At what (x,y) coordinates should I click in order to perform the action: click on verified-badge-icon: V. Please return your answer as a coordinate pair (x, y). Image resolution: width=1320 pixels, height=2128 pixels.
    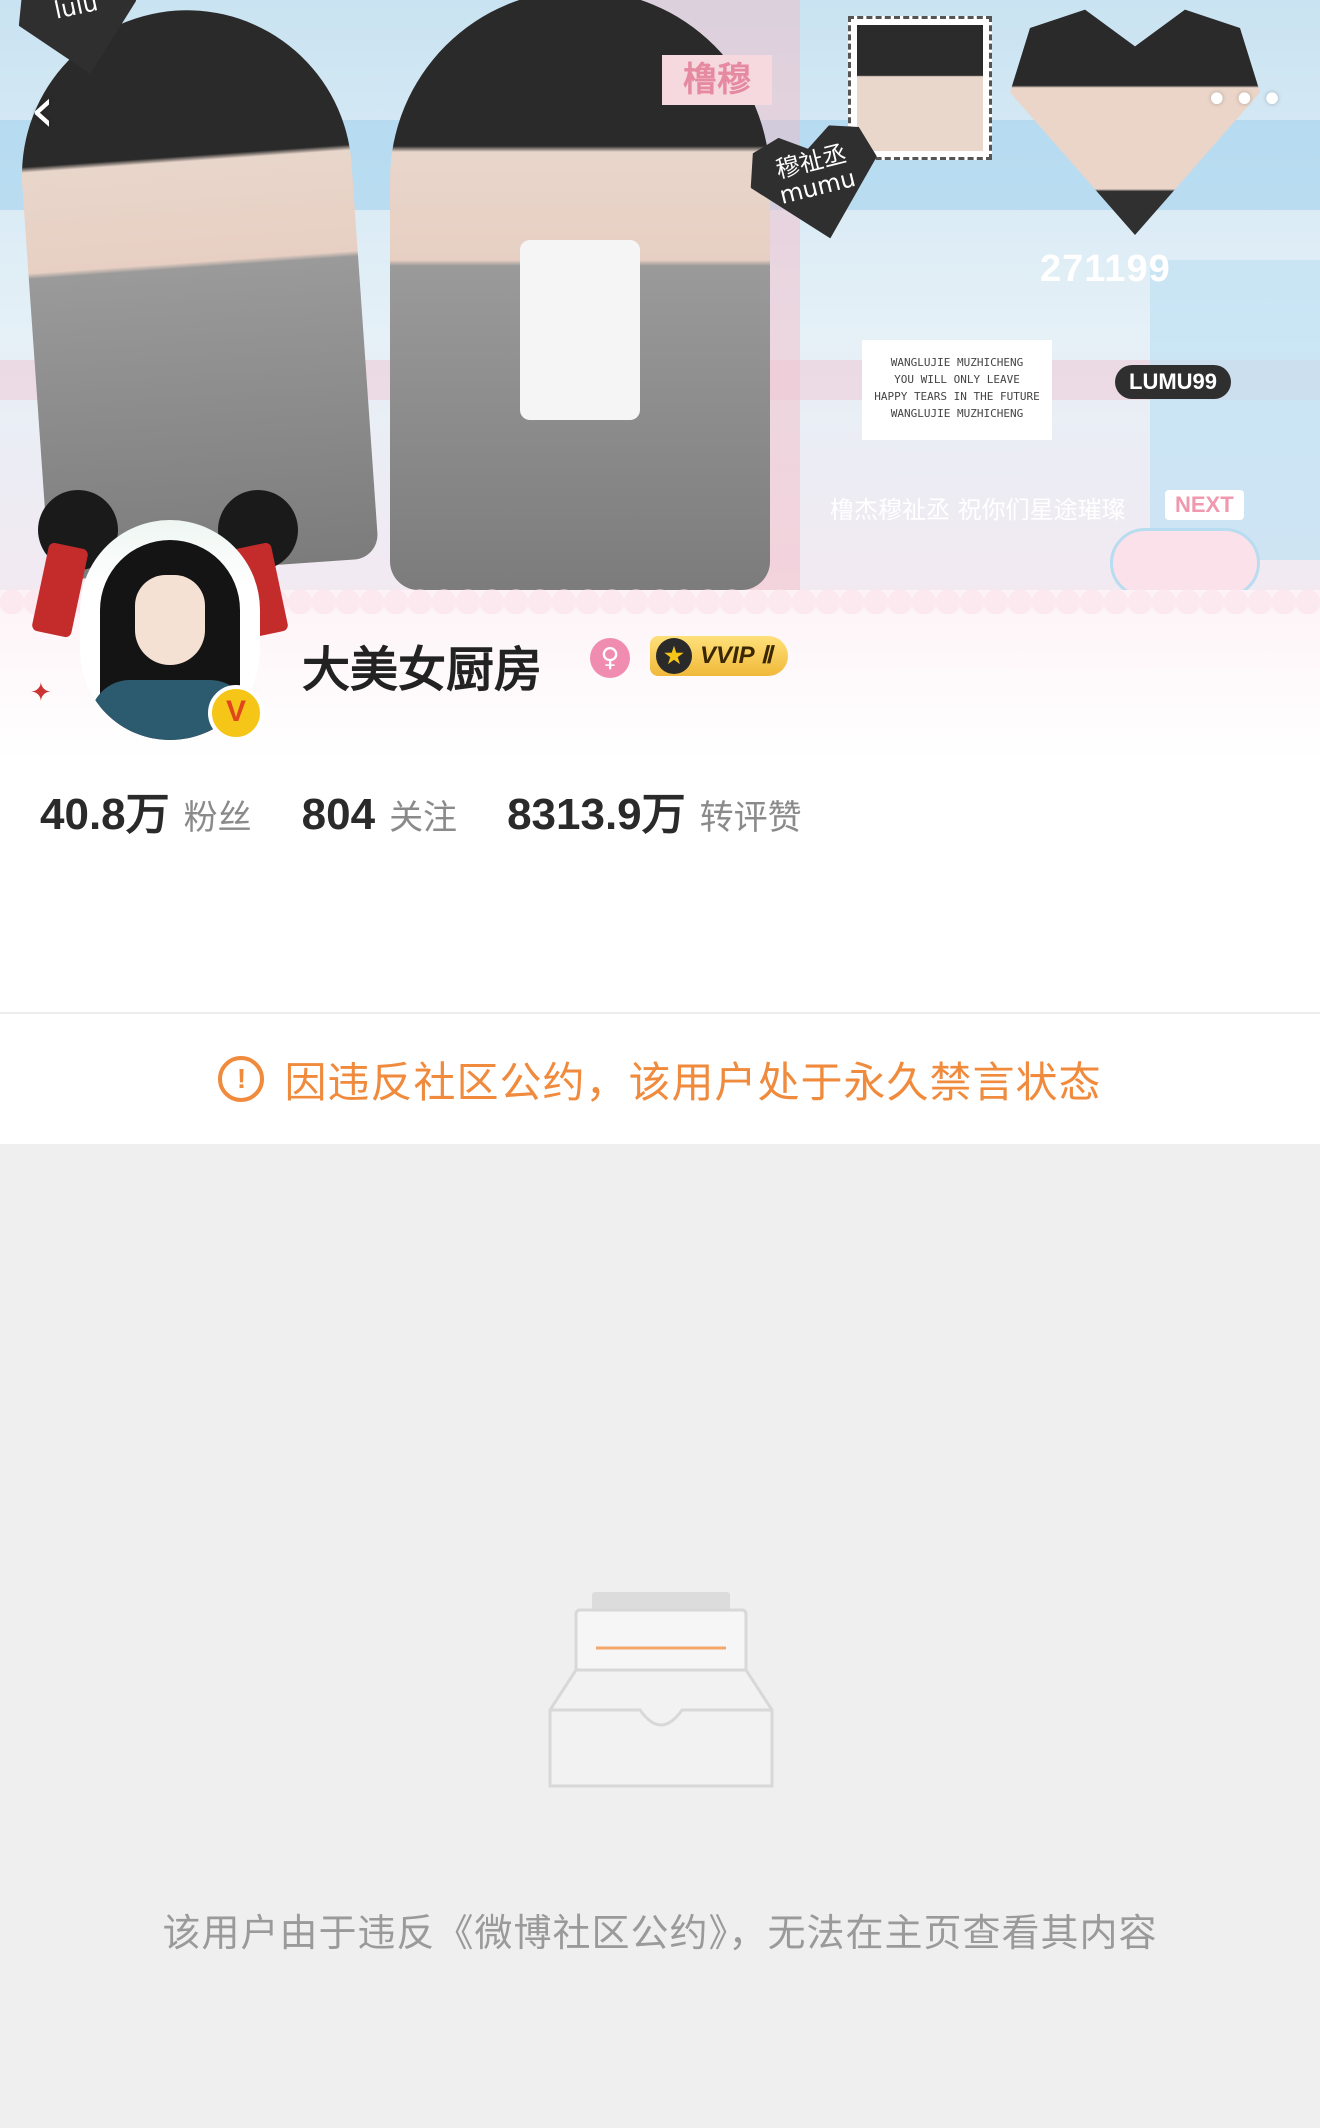
    Looking at the image, I should click on (236, 713).